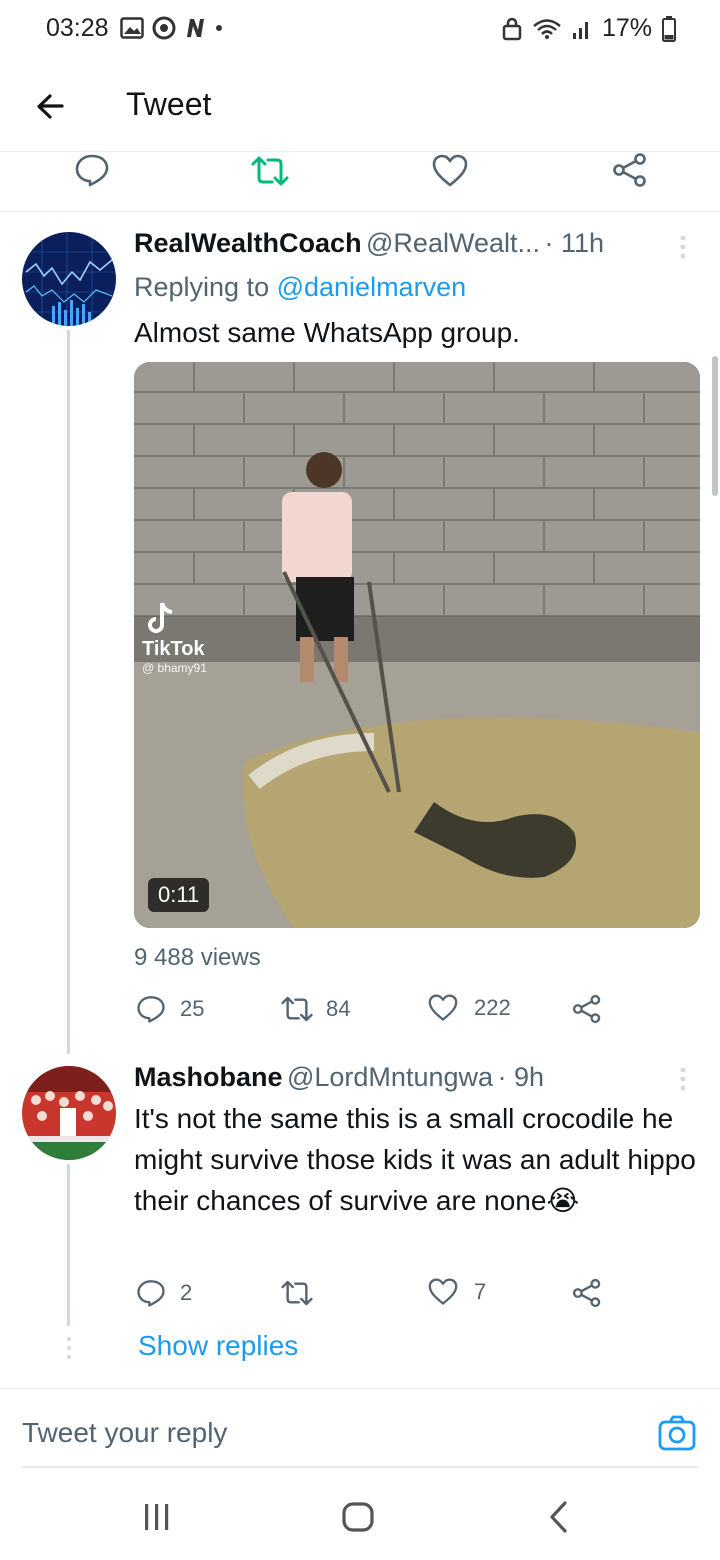 Image resolution: width=720 pixels, height=1560 pixels. Describe the element at coordinates (338, 1008) in the screenshot. I see `retweet-count: 84` at that location.